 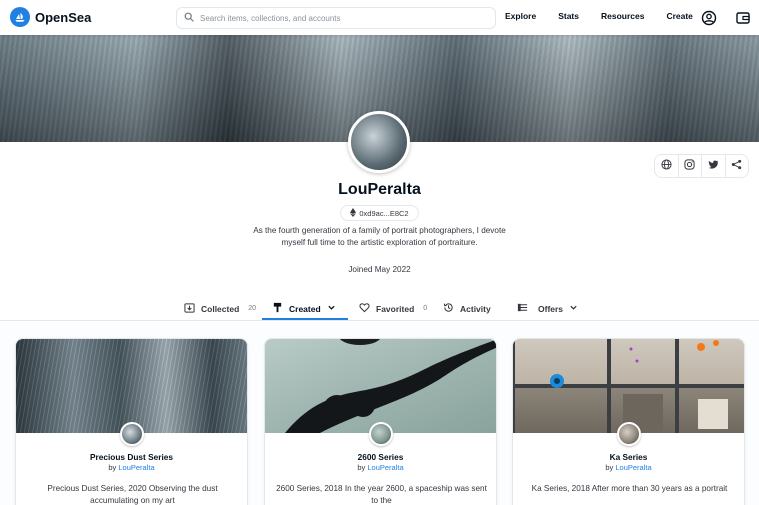 I want to click on share-icon, so click(x=736, y=166).